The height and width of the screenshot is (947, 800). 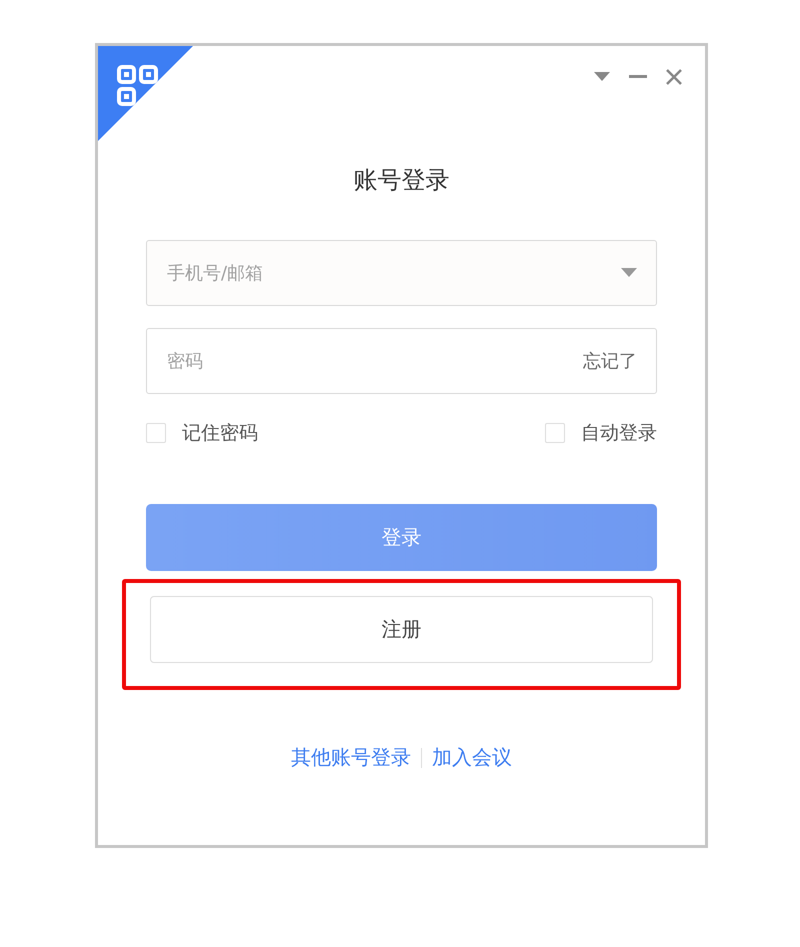 I want to click on checkbox-label: 记住密码, so click(x=220, y=433).